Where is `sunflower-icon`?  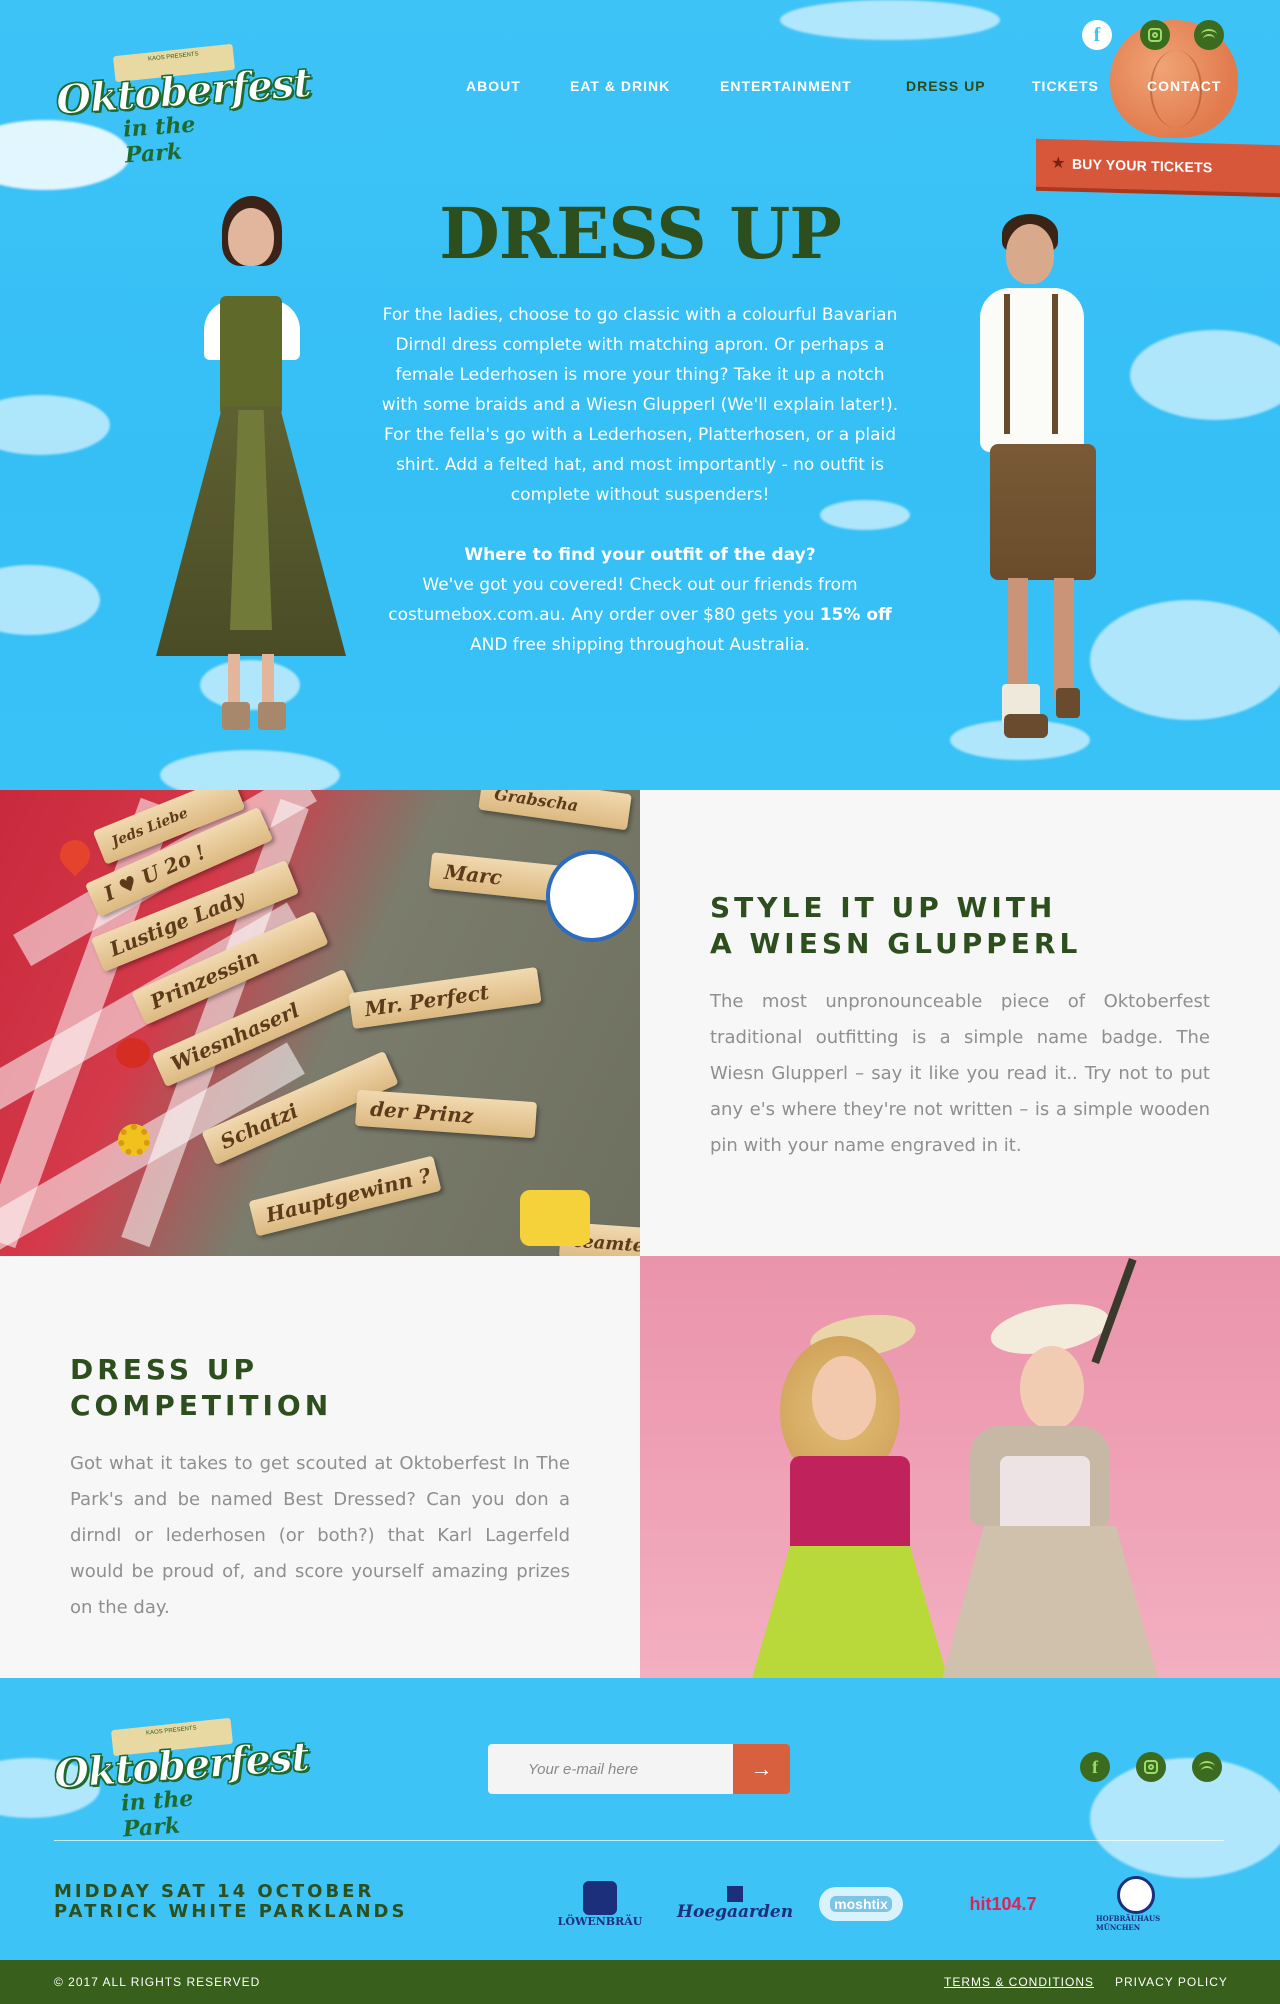
sunflower-icon is located at coordinates (134, 1140).